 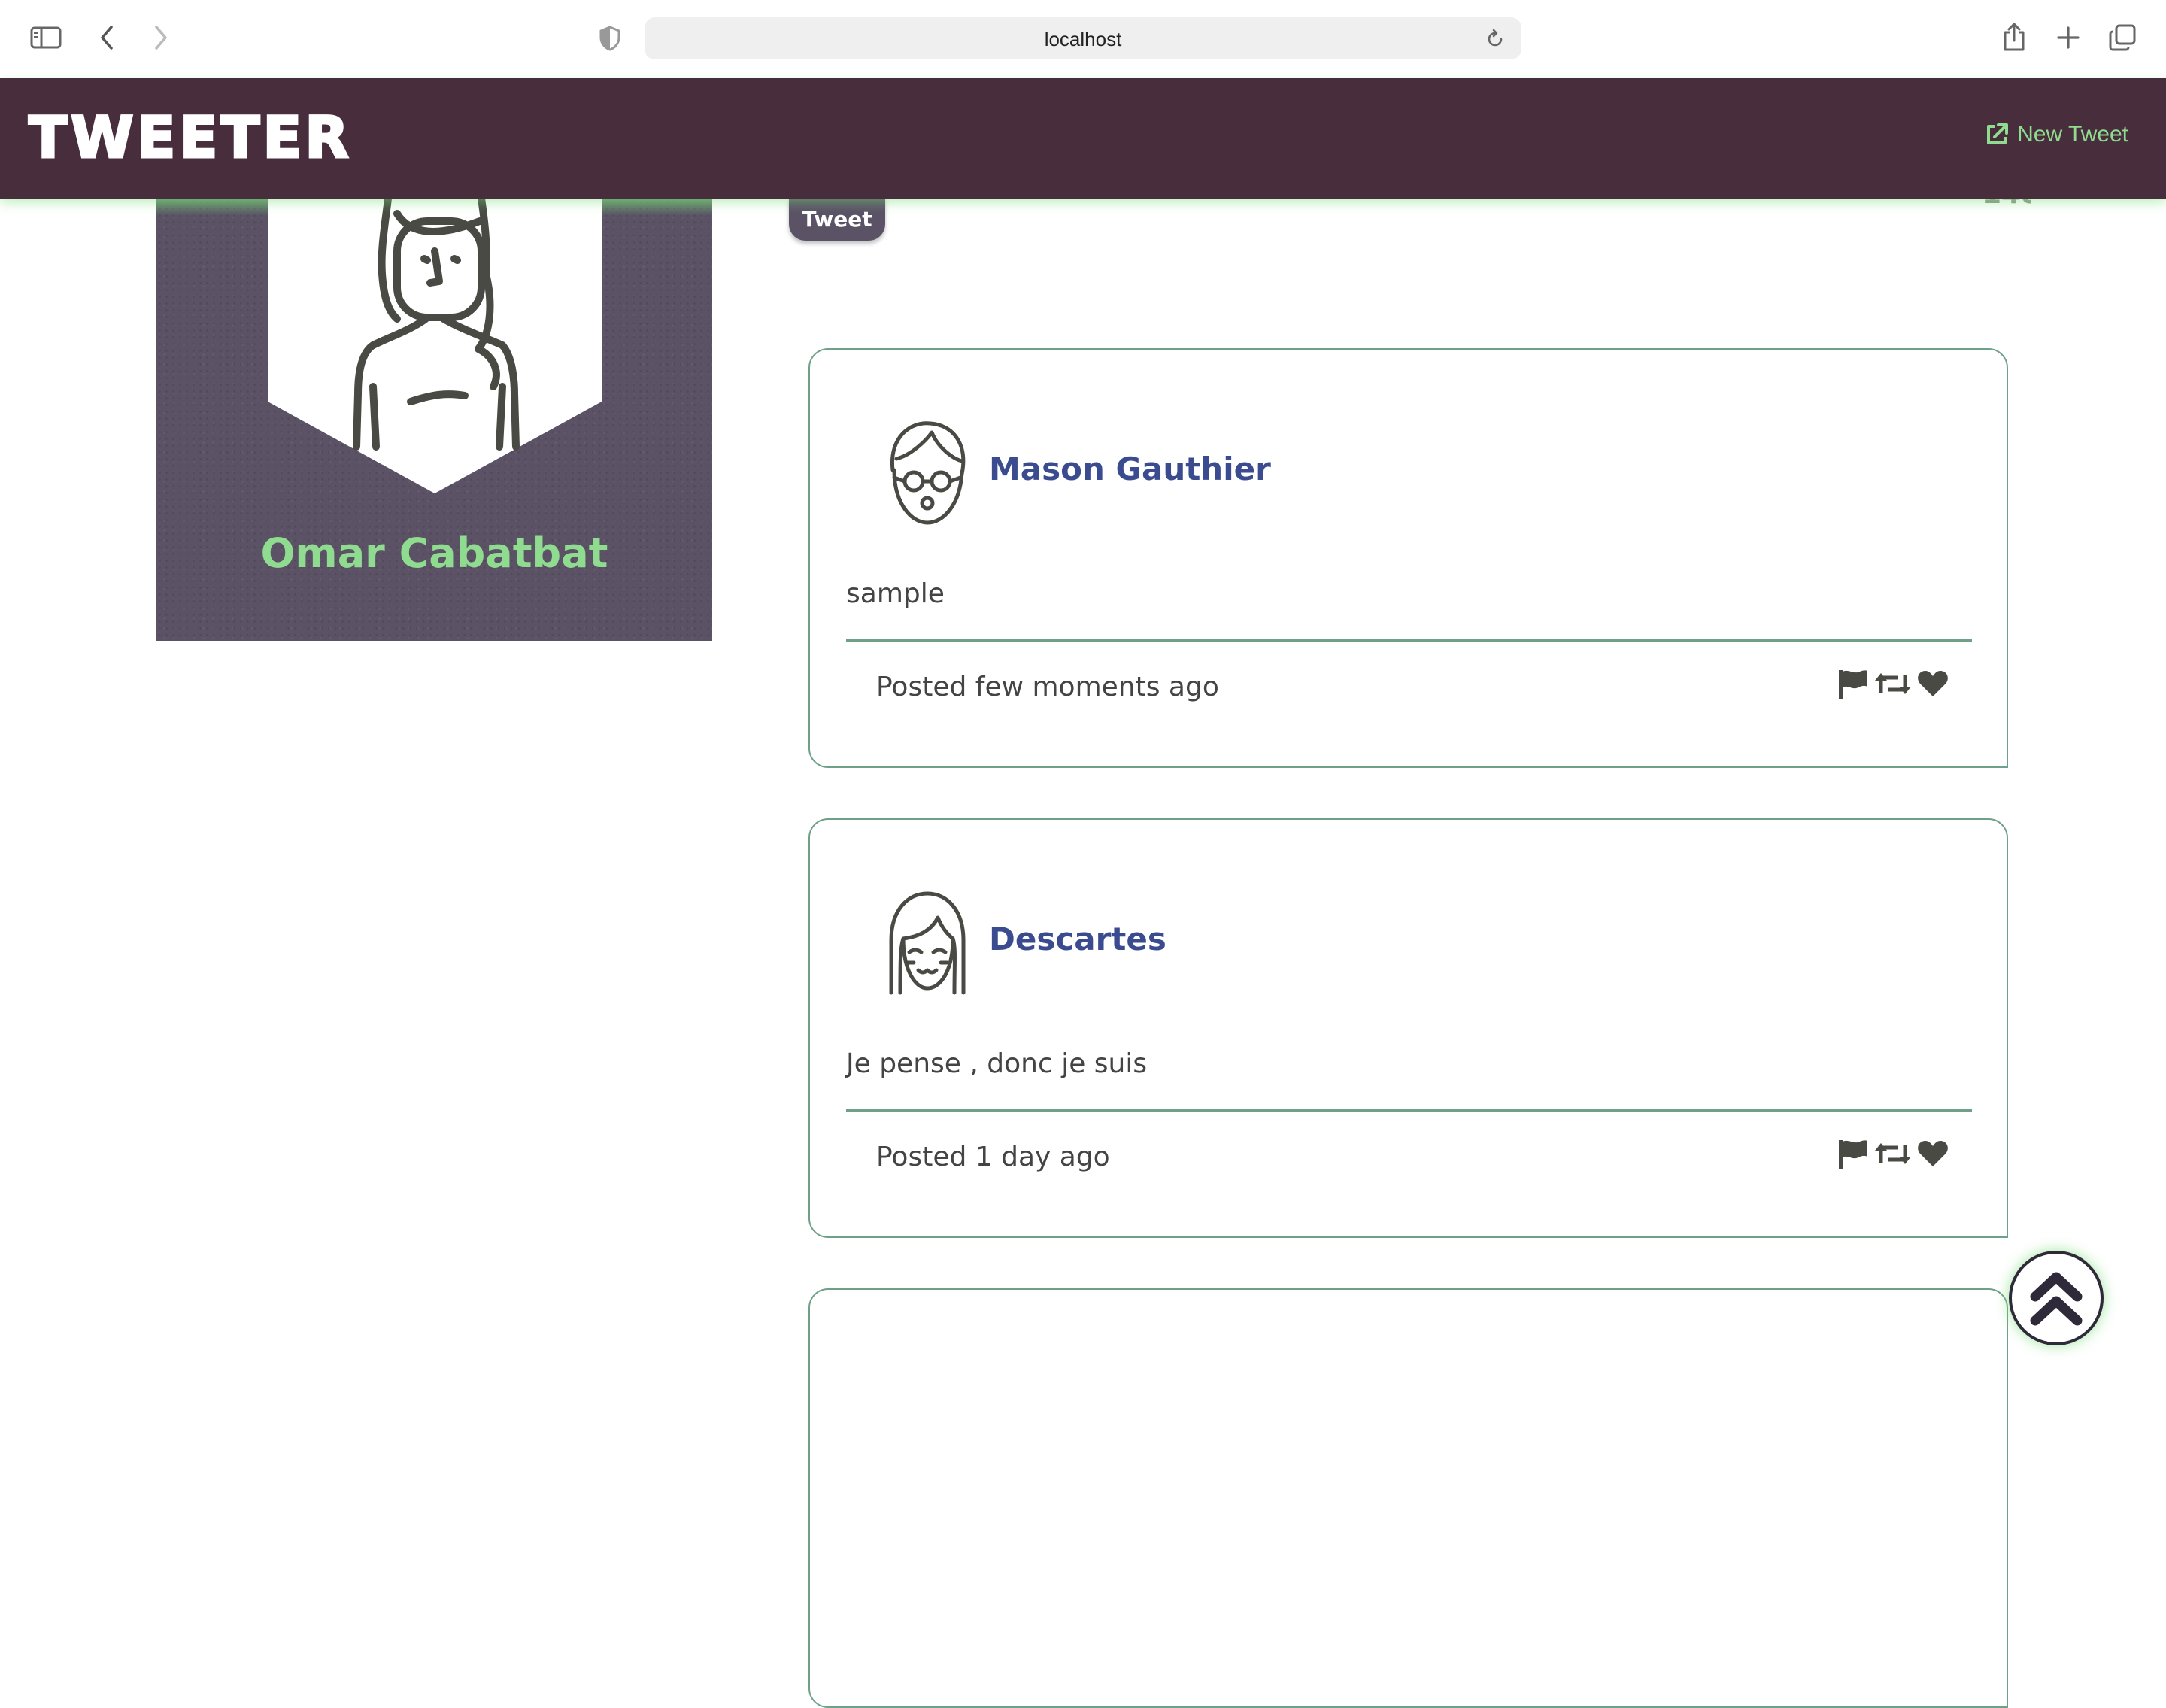 What do you see at coordinates (434, 553) in the screenshot?
I see `profile-name: Omar Cabatbat` at bounding box center [434, 553].